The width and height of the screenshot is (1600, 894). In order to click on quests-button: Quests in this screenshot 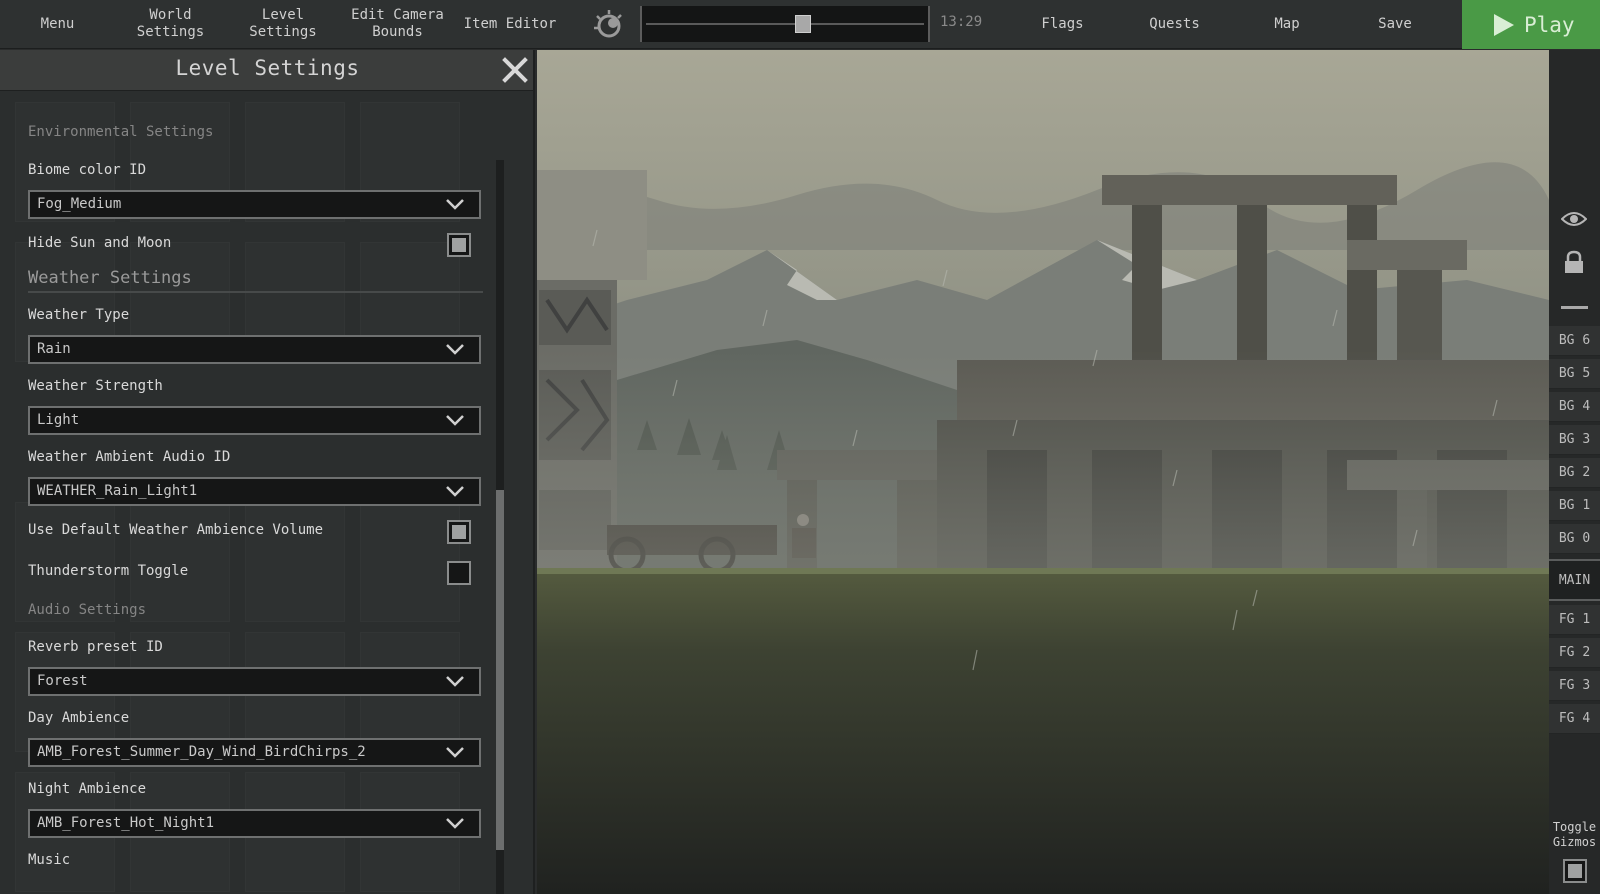, I will do `click(1174, 24)`.